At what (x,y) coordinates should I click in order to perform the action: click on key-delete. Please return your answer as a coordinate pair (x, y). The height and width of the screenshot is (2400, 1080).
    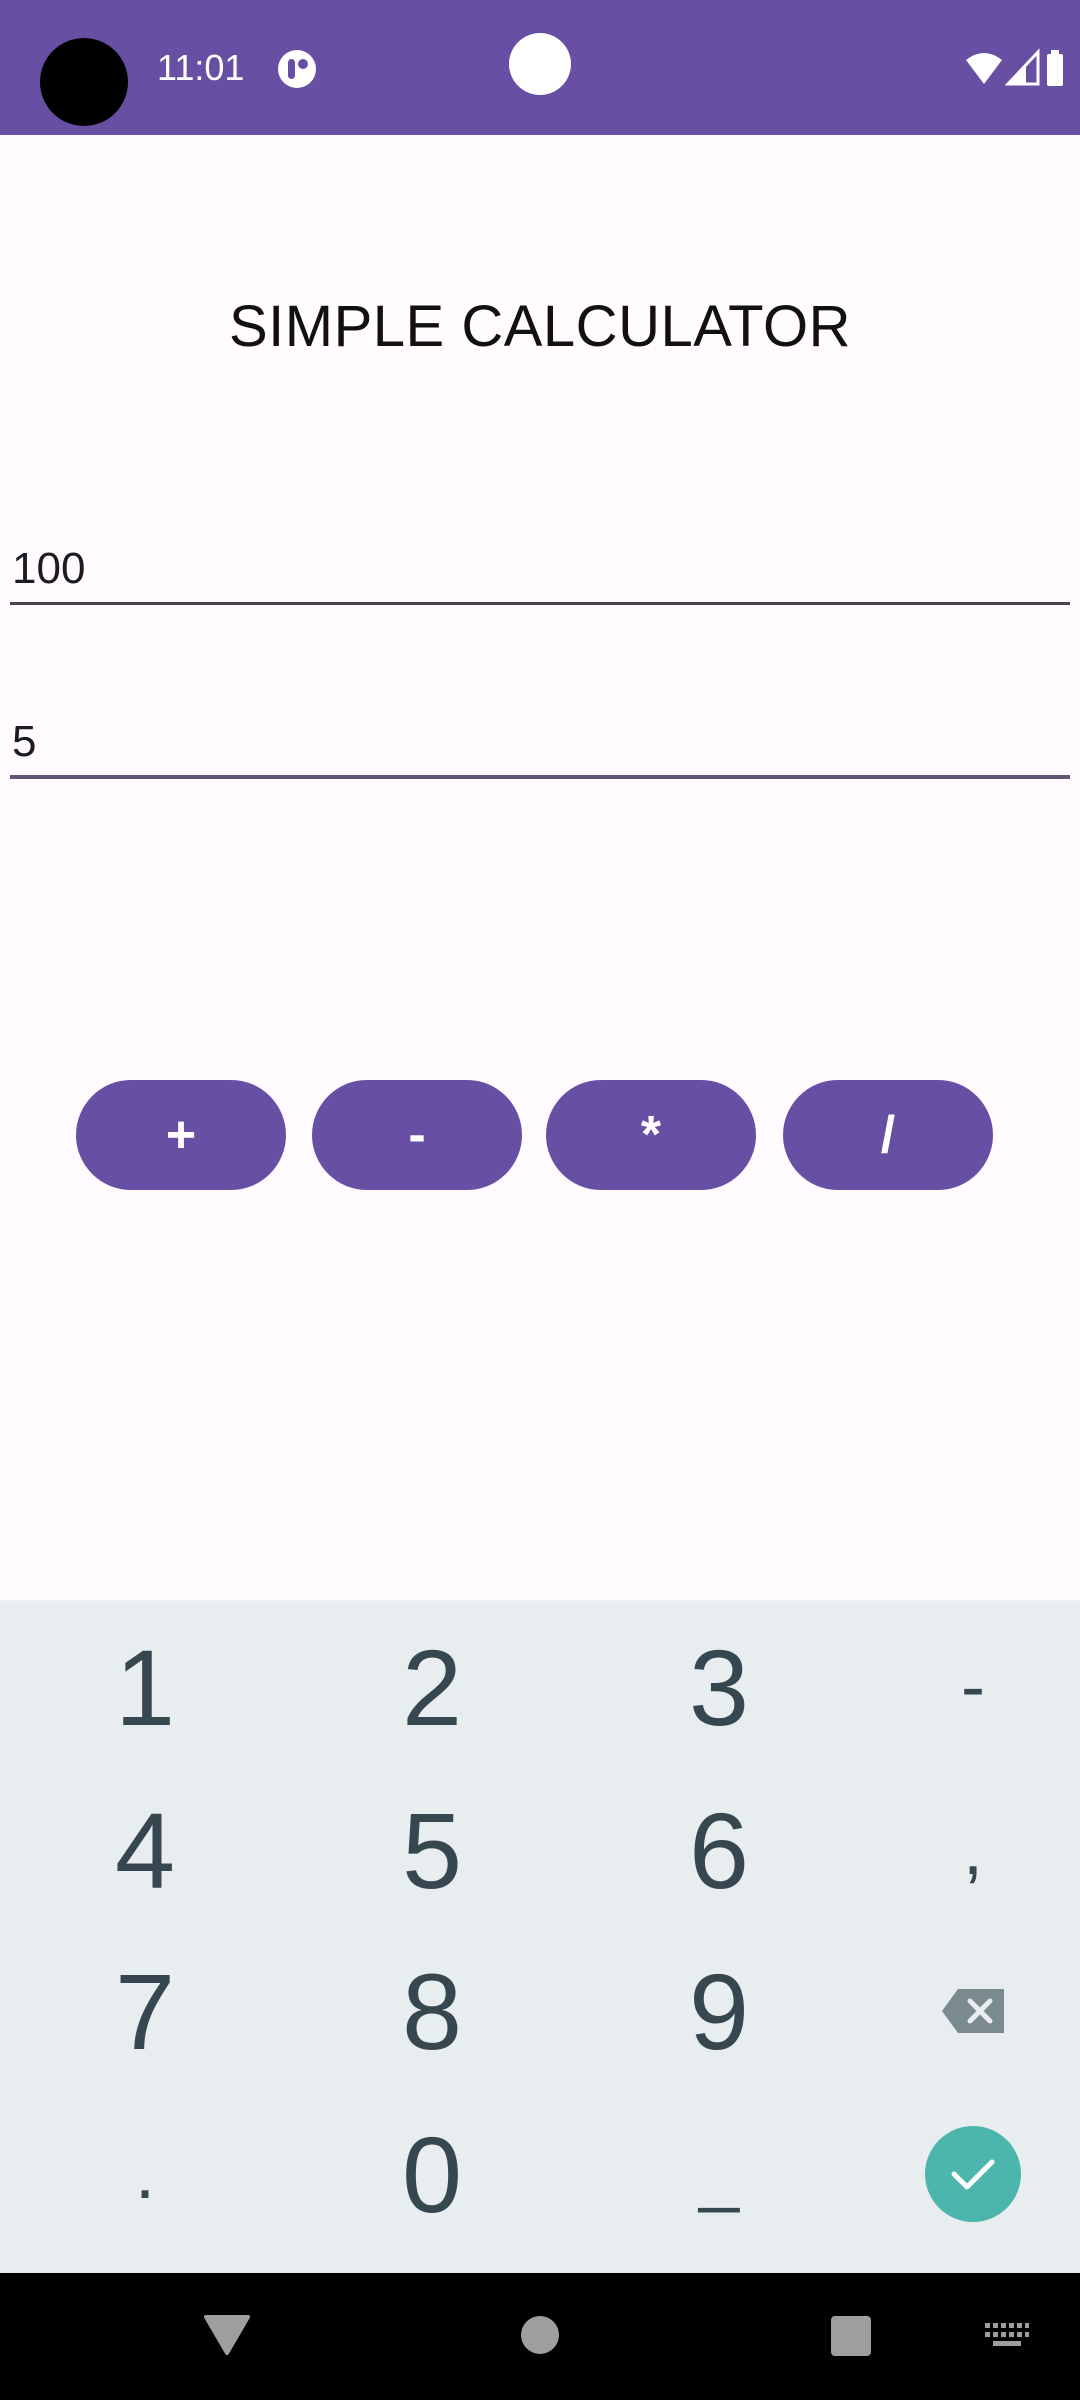
    Looking at the image, I should click on (959, 2011).